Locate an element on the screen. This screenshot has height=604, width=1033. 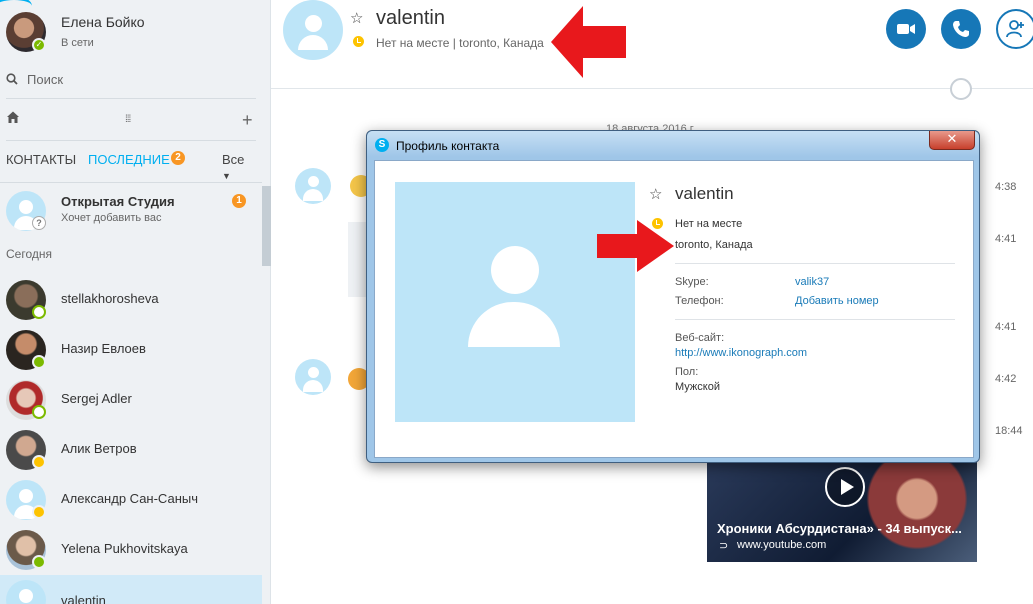
chevron-down-icon: ▼ is located at coordinates (226, 176).